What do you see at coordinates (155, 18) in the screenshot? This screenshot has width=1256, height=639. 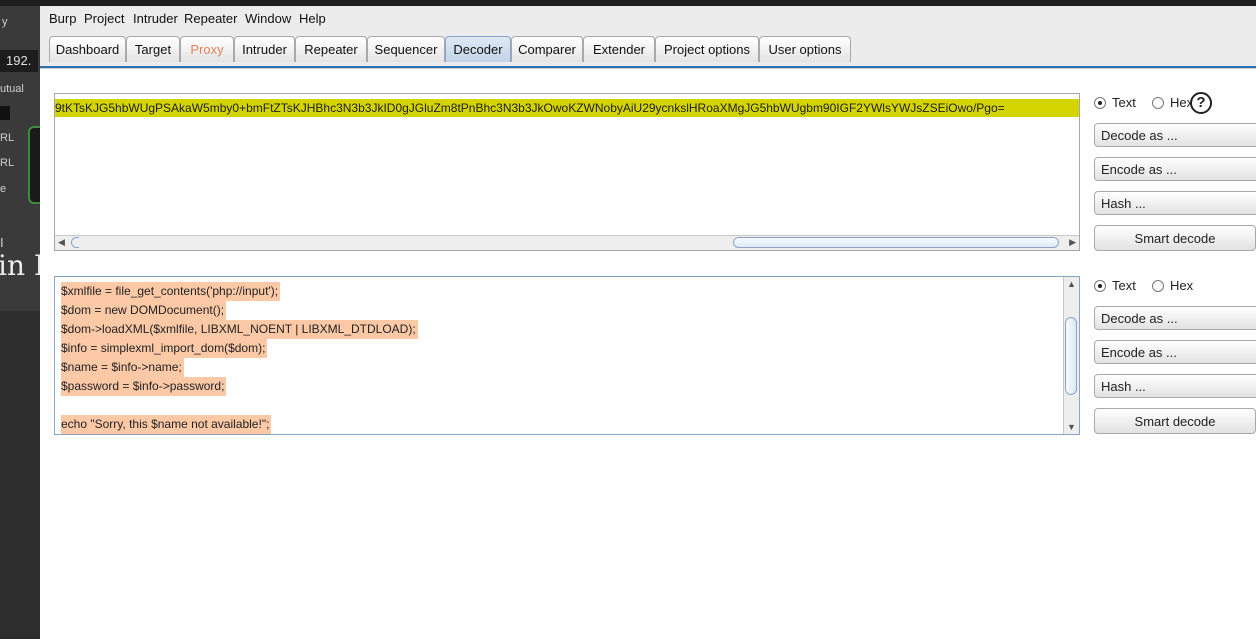 I see `menu-intruder: Intruder` at bounding box center [155, 18].